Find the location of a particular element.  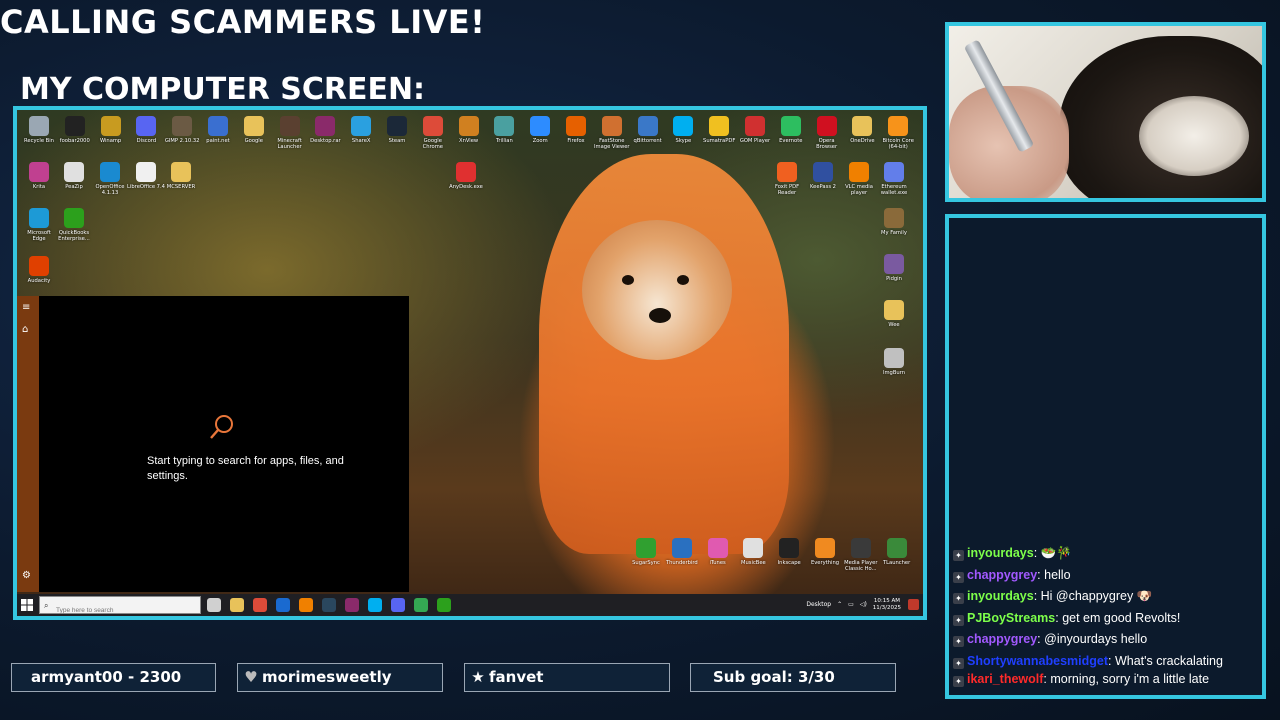

desktop-shortcut: Recycle Bin is located at coordinates (39, 130).